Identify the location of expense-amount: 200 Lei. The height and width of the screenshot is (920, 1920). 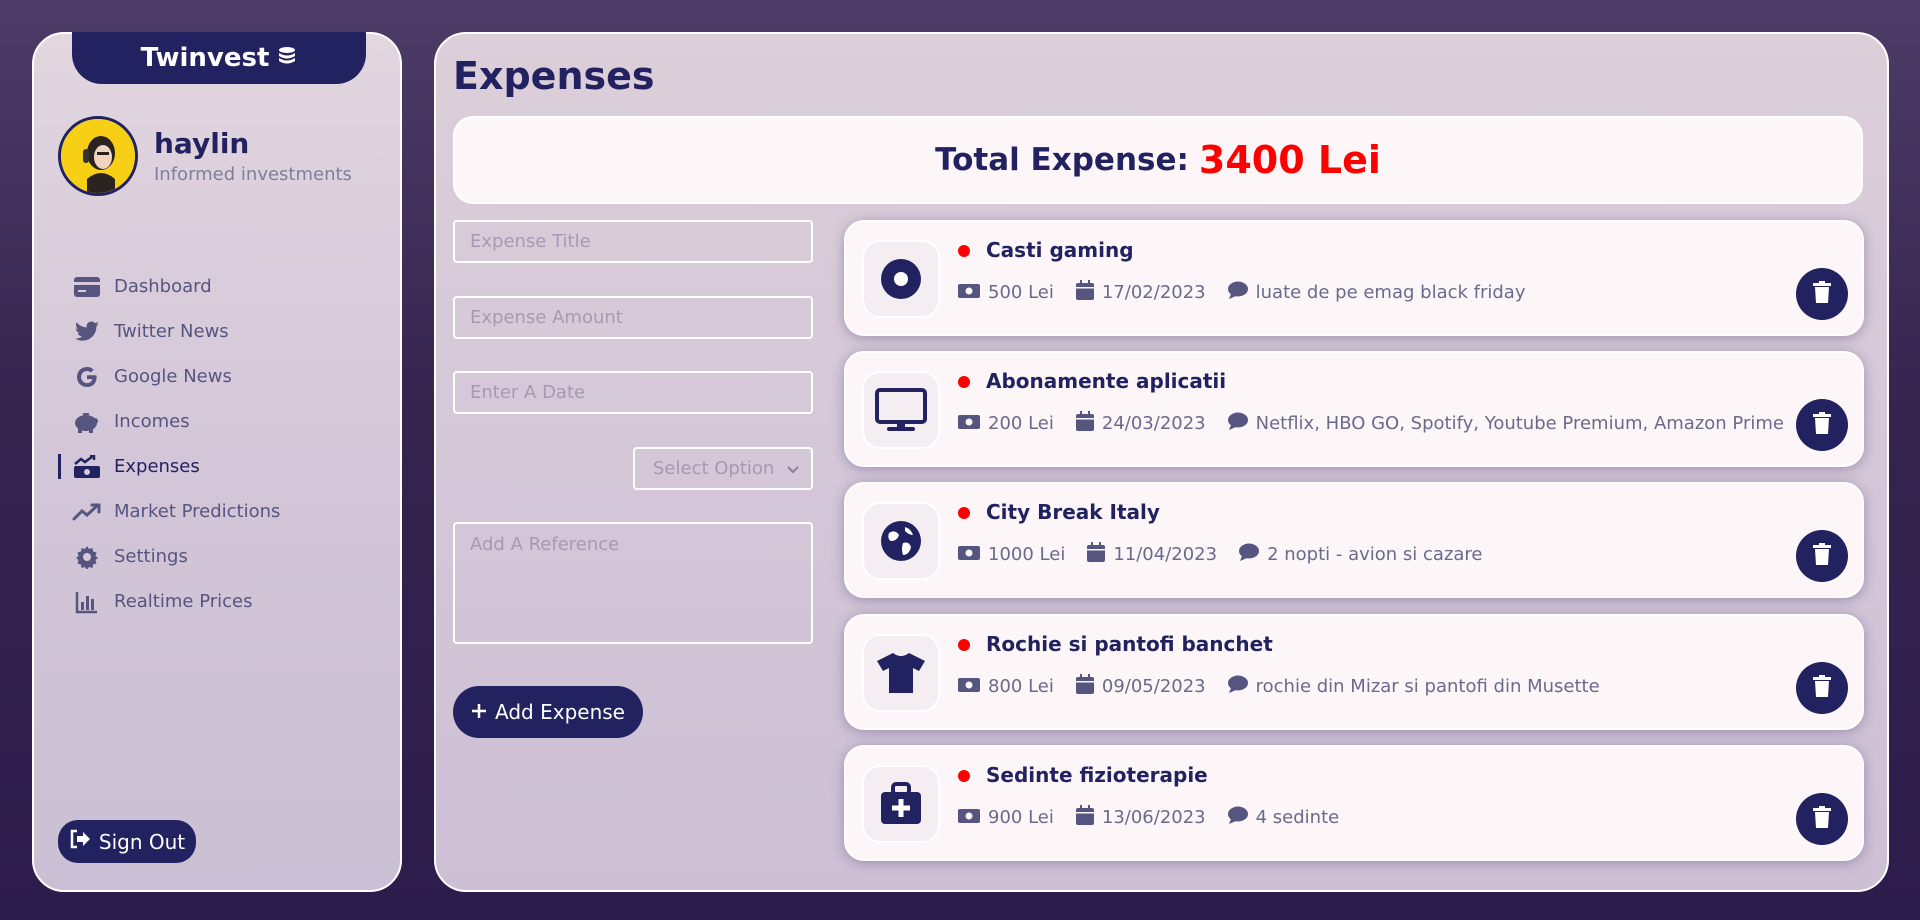
(1021, 423).